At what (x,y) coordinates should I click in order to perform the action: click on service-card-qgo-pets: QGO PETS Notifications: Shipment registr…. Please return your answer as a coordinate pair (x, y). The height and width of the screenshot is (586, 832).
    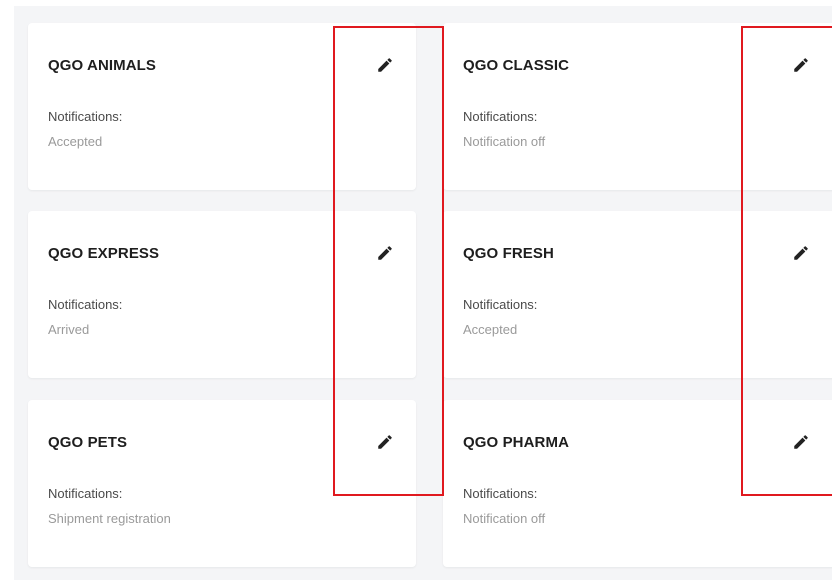
    Looking at the image, I should click on (222, 483).